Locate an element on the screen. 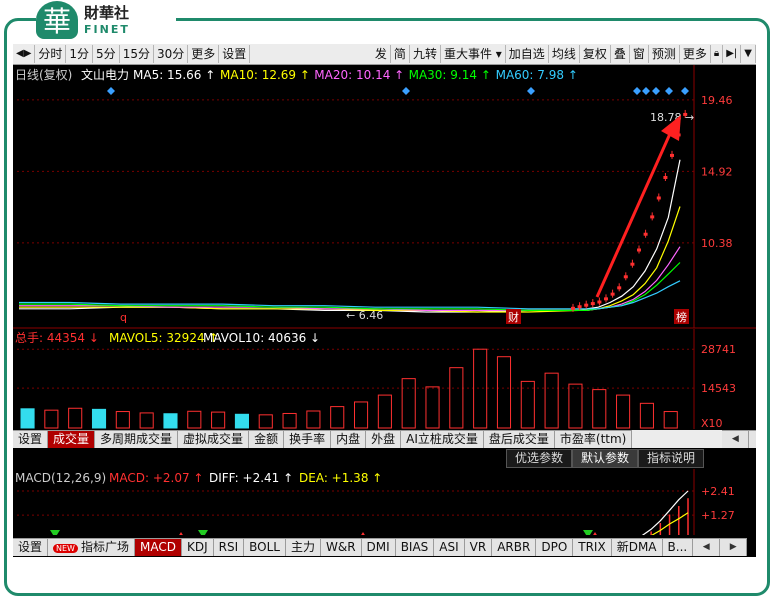  volume-tab-0: 设置 is located at coordinates (31, 439).